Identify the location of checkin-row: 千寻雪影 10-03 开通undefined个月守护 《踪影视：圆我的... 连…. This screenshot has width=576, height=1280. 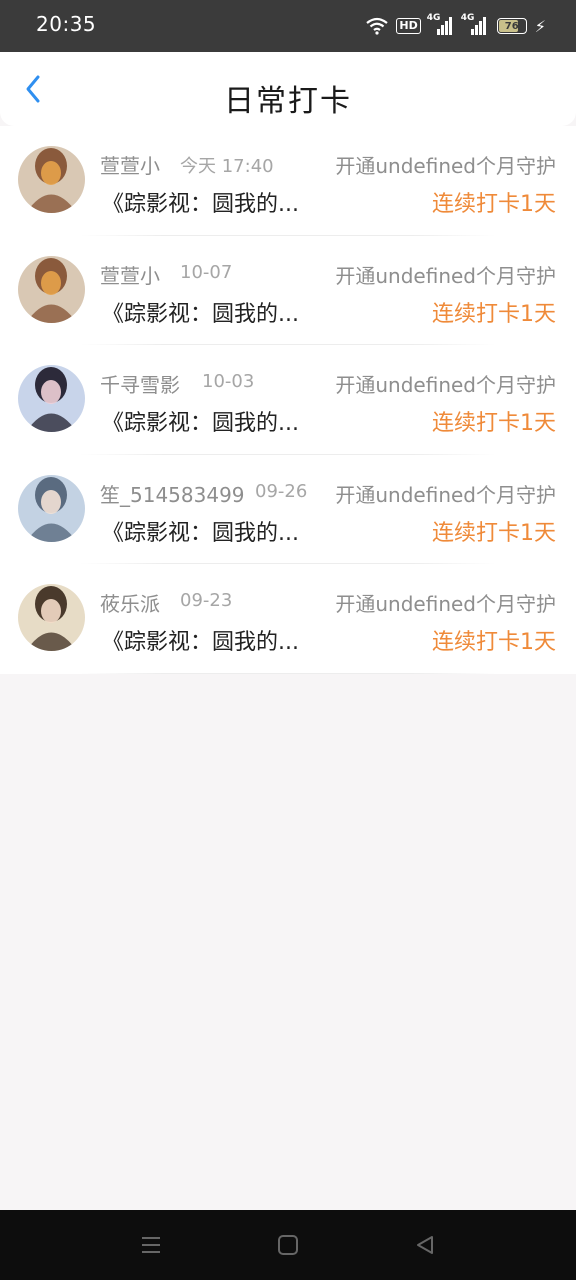
(288, 400).